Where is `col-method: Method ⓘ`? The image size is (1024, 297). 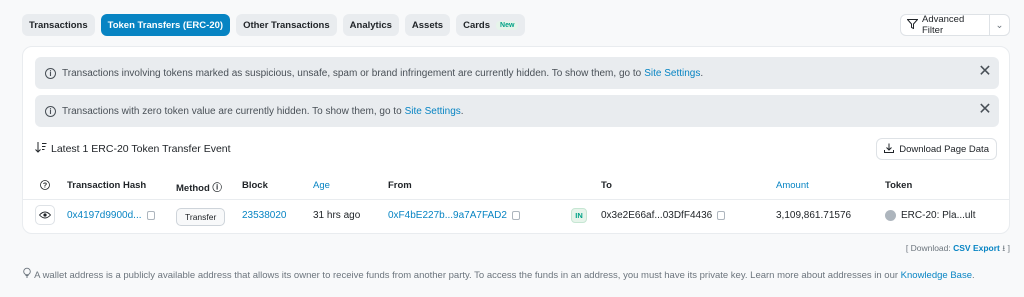
col-method: Method ⓘ is located at coordinates (199, 187).